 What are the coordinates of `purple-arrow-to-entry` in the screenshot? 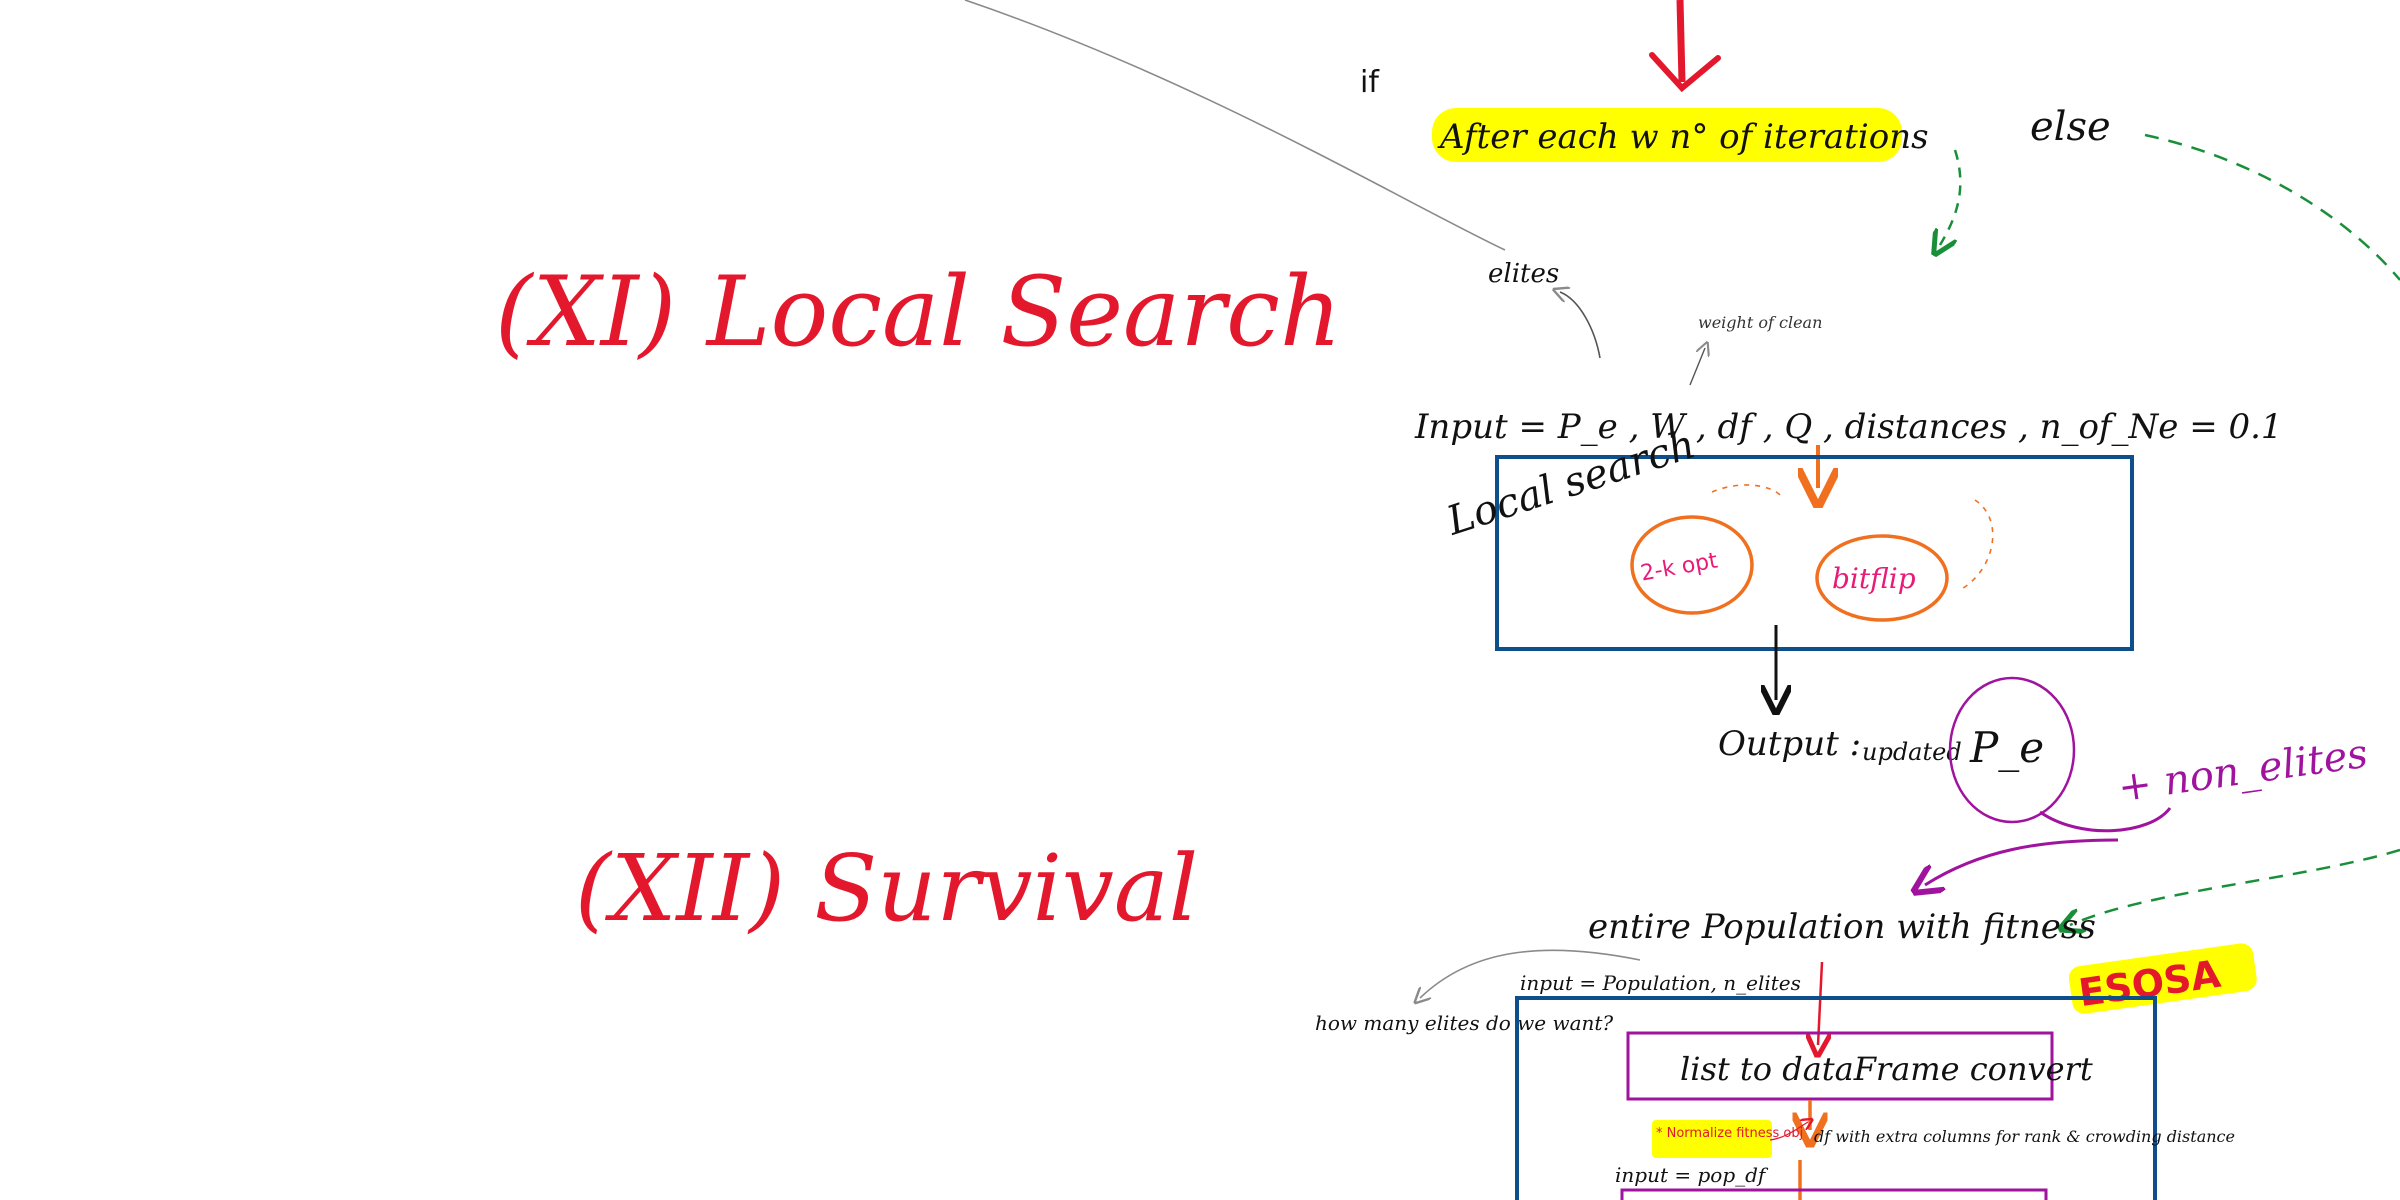 It's located at (2048, 846).